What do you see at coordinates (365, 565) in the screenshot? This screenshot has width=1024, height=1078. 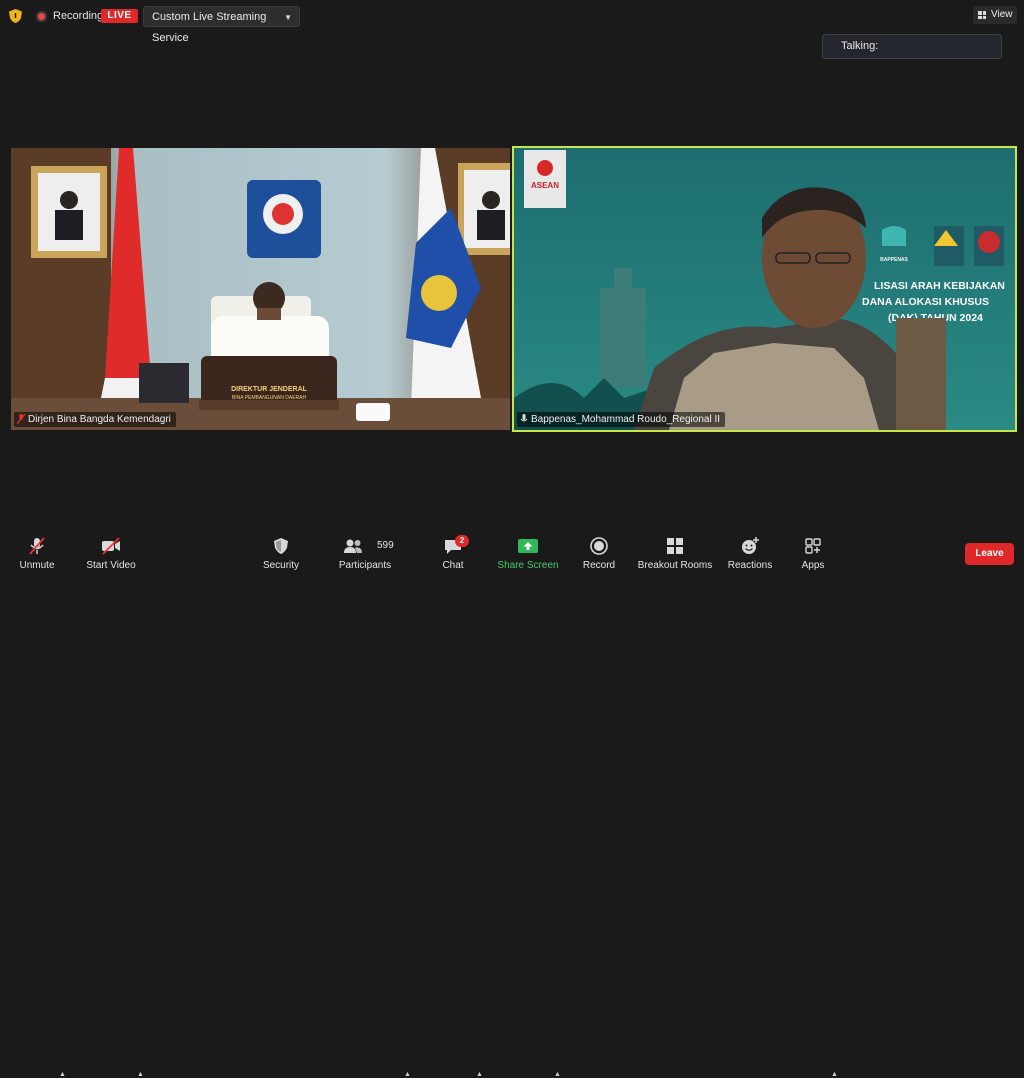 I see `participants-label: Participants` at bounding box center [365, 565].